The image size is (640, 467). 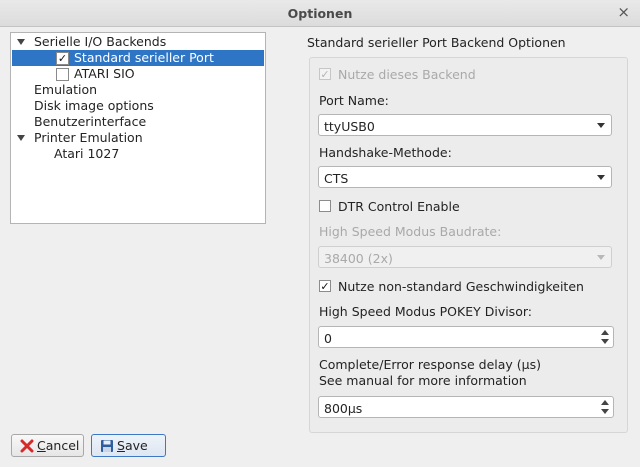 I want to click on dtr-checkbox, so click(x=325, y=206).